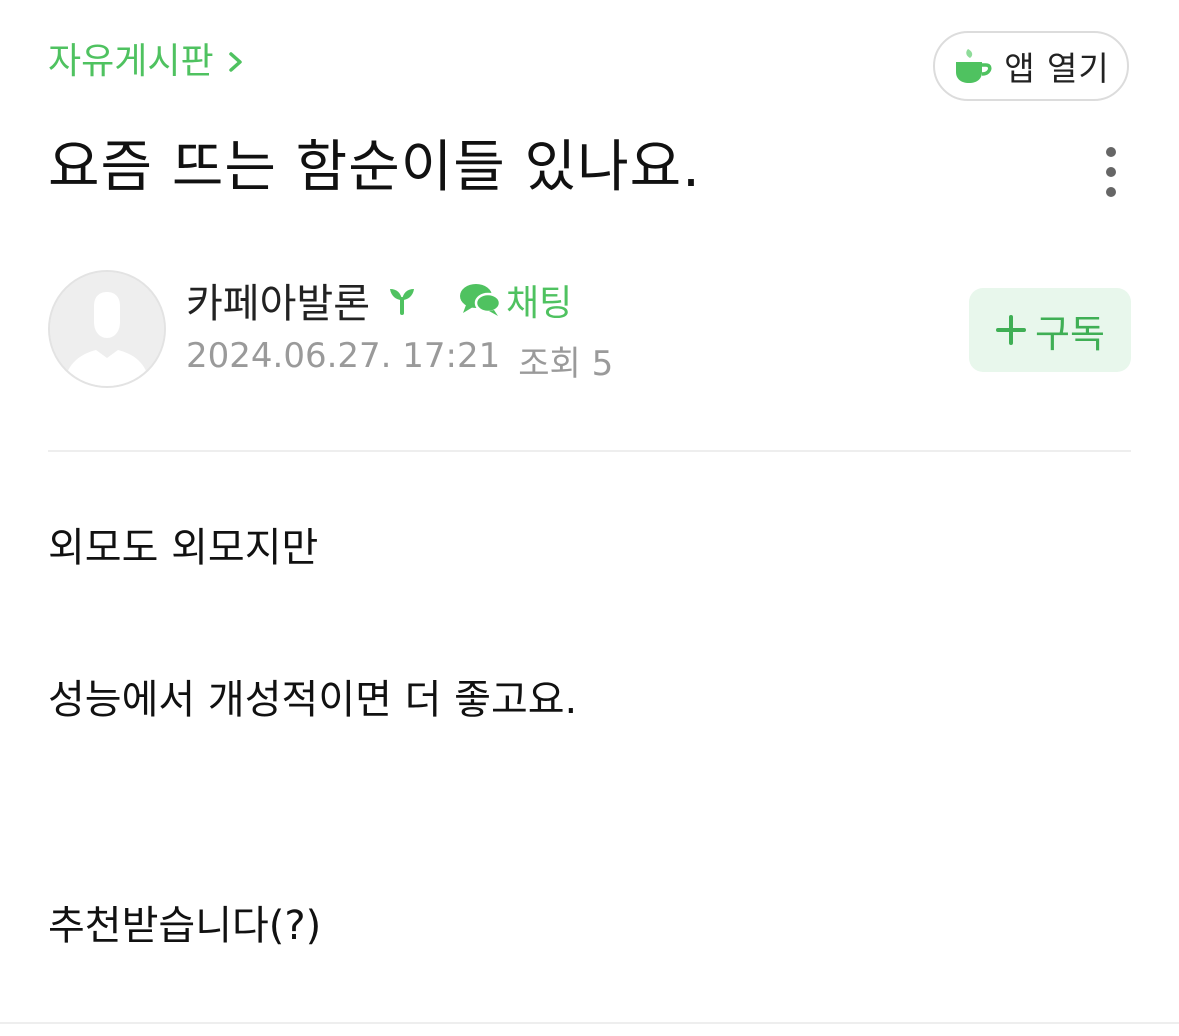  I want to click on board-name: 자유게시판, so click(131, 61).